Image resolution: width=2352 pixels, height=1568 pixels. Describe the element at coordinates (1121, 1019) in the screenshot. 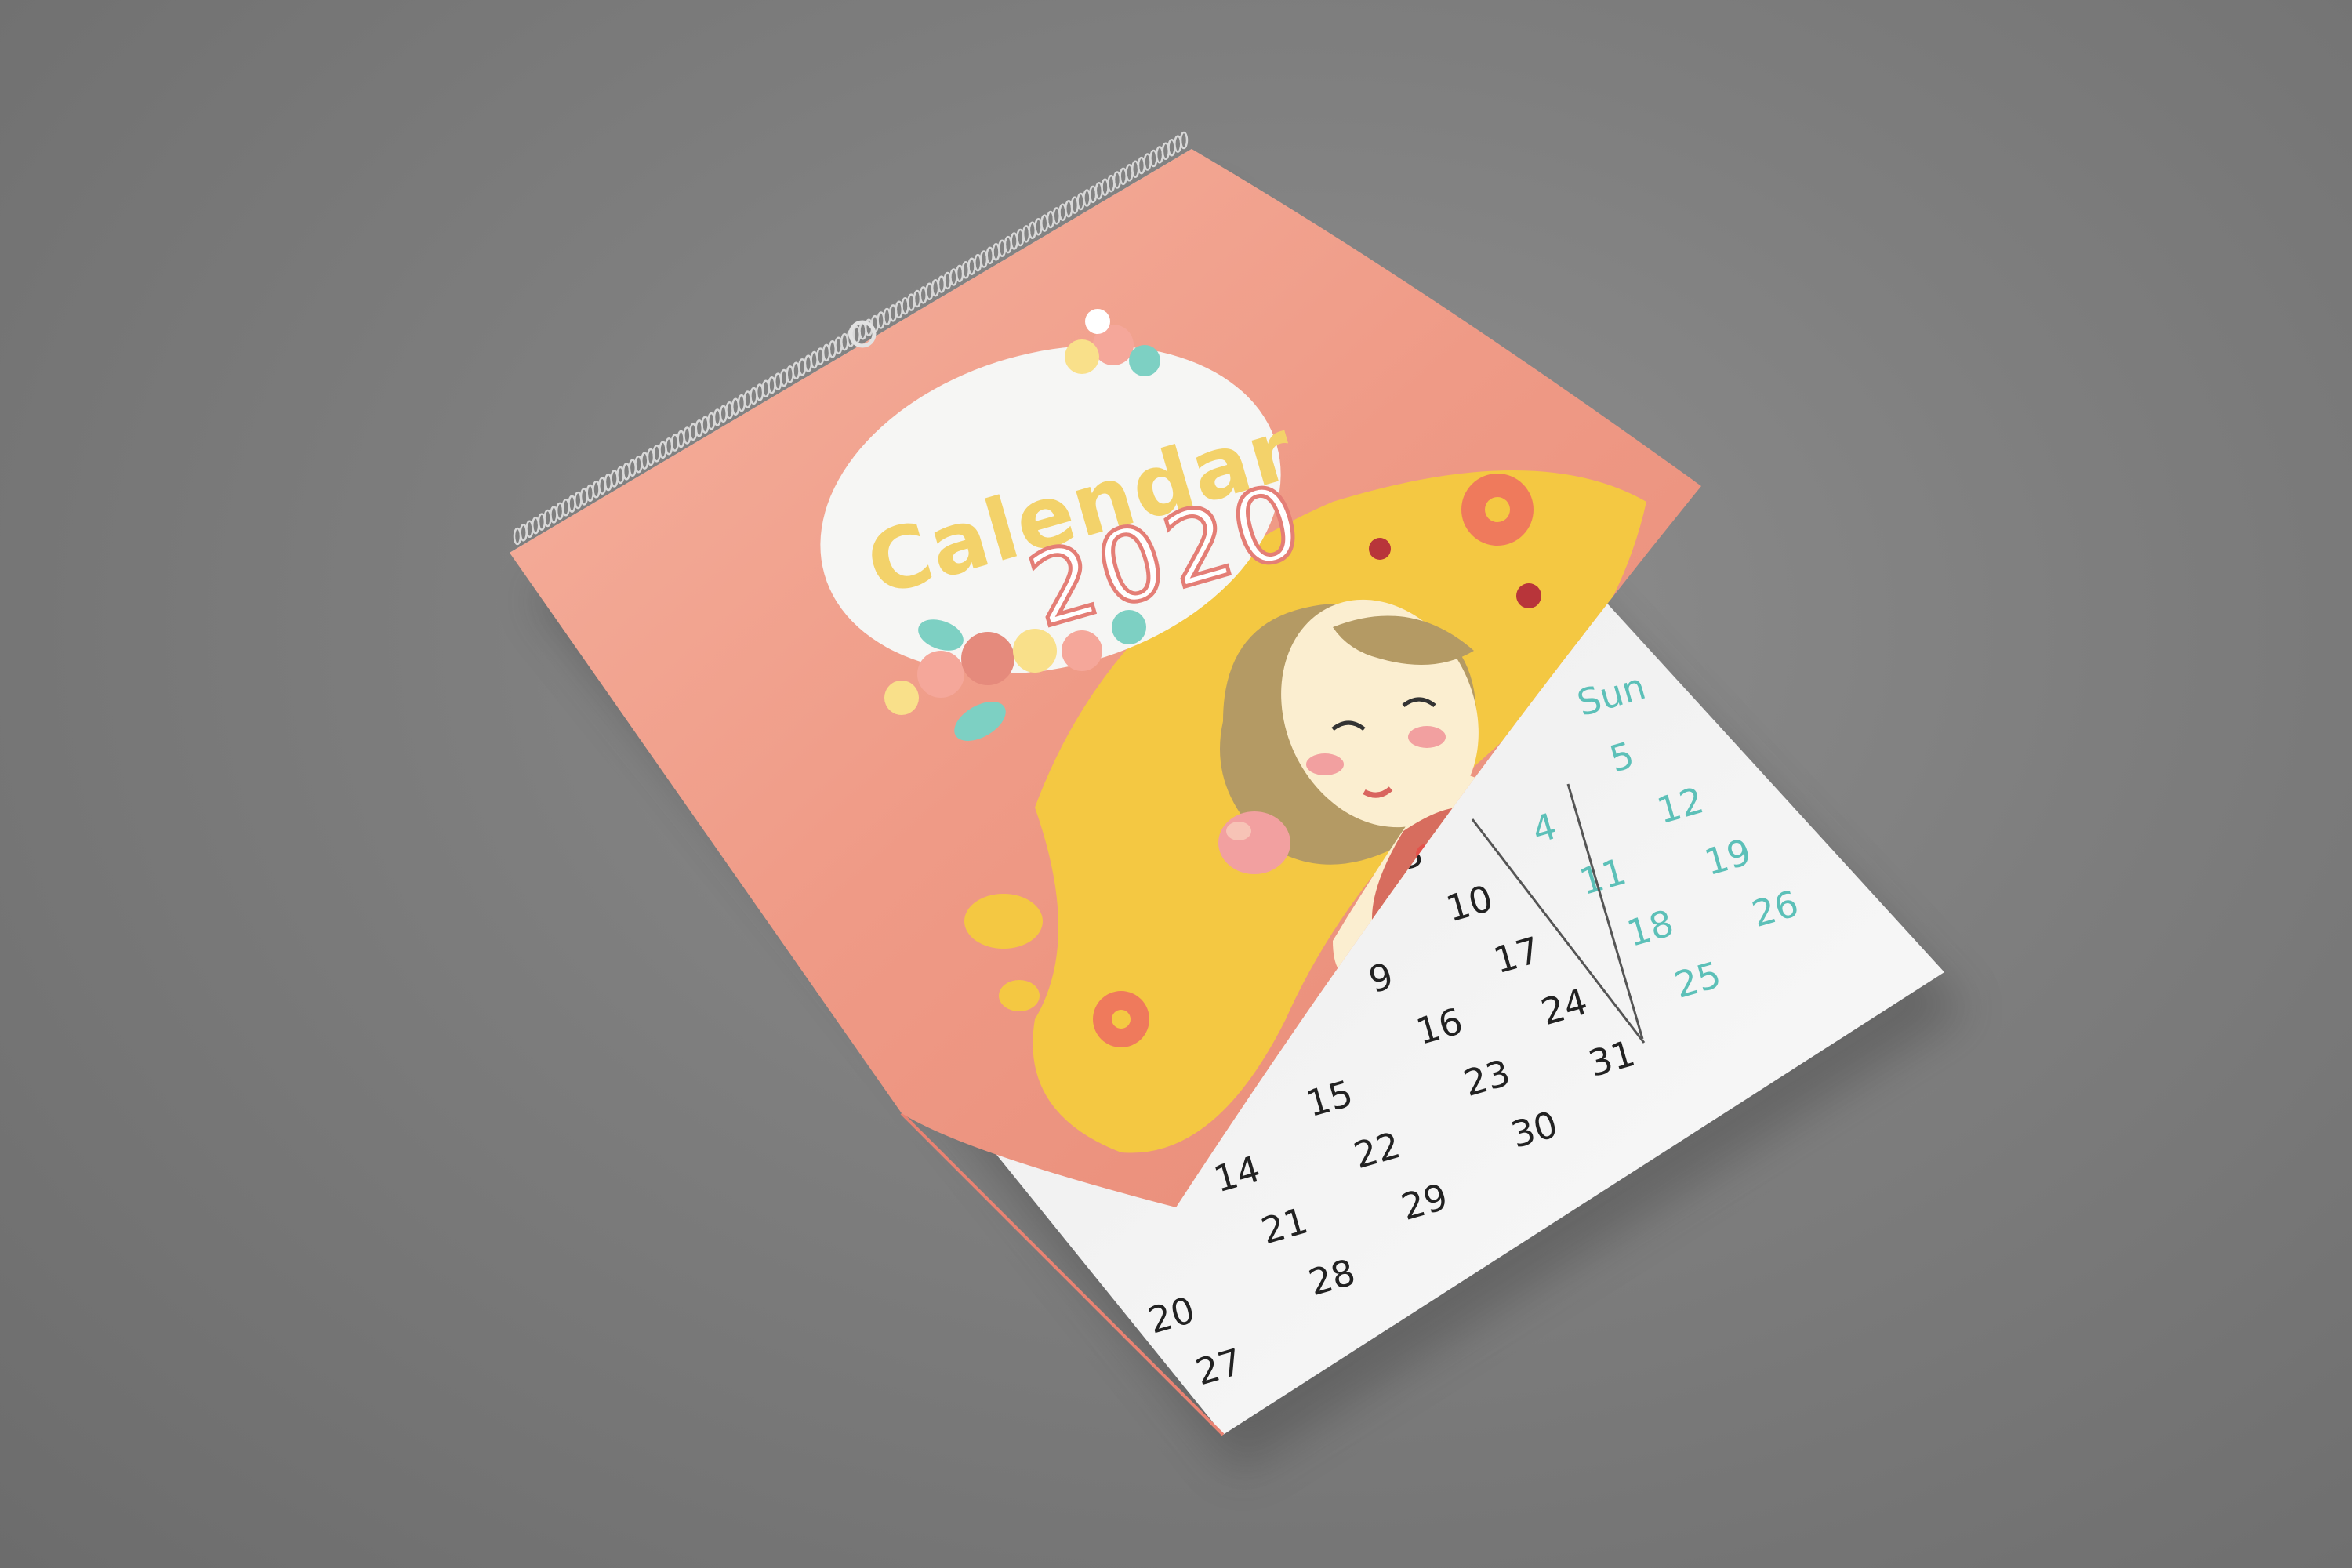

I see `flower-left-bottom` at that location.